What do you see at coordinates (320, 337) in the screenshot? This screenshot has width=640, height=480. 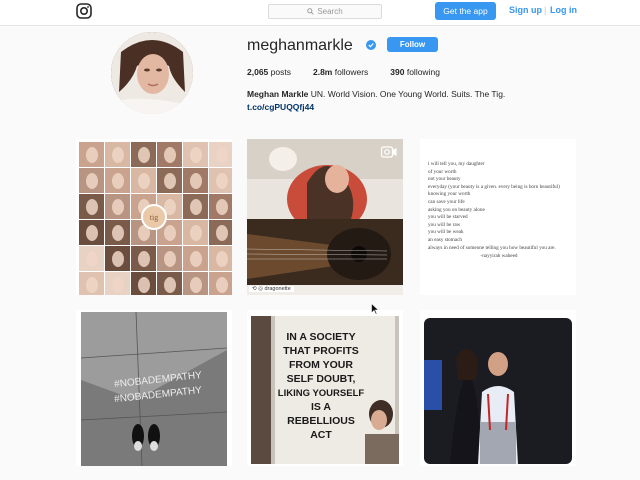 I see `sign-line: IN A SOCIETY` at bounding box center [320, 337].